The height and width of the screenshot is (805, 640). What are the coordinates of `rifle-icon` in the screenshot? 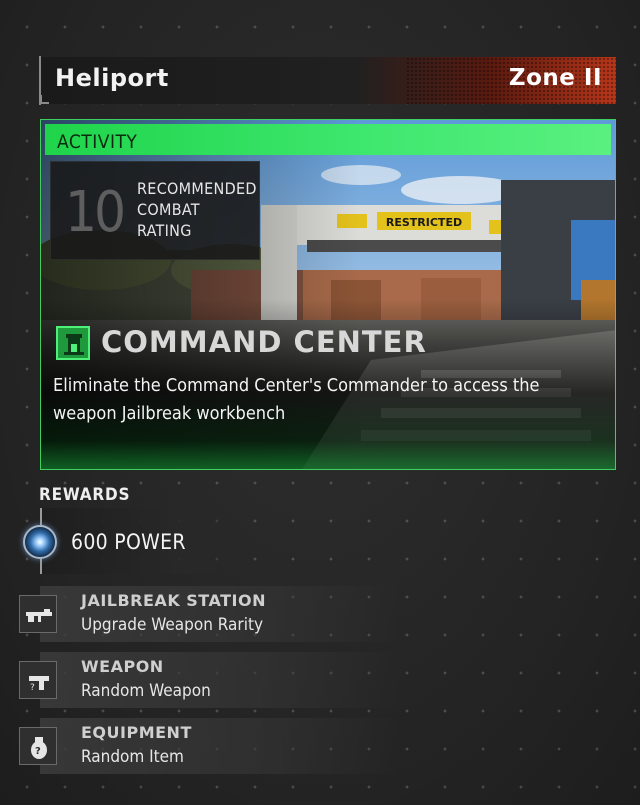 It's located at (38, 614).